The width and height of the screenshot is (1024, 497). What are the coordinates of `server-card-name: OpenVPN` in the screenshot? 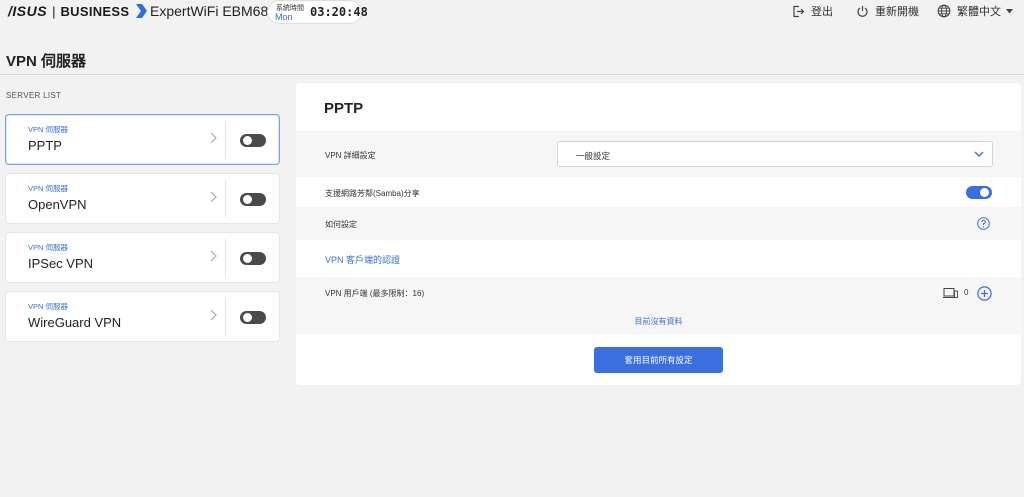 It's located at (57, 204).